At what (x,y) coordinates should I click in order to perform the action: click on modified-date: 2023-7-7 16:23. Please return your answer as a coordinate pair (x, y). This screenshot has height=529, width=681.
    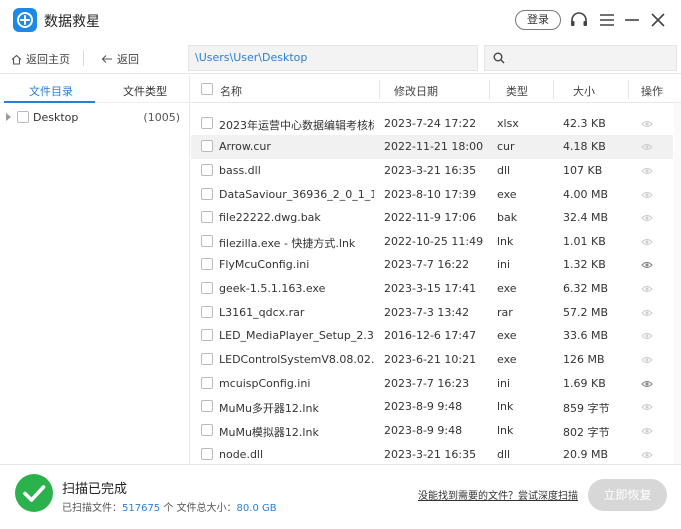
    Looking at the image, I should click on (427, 383).